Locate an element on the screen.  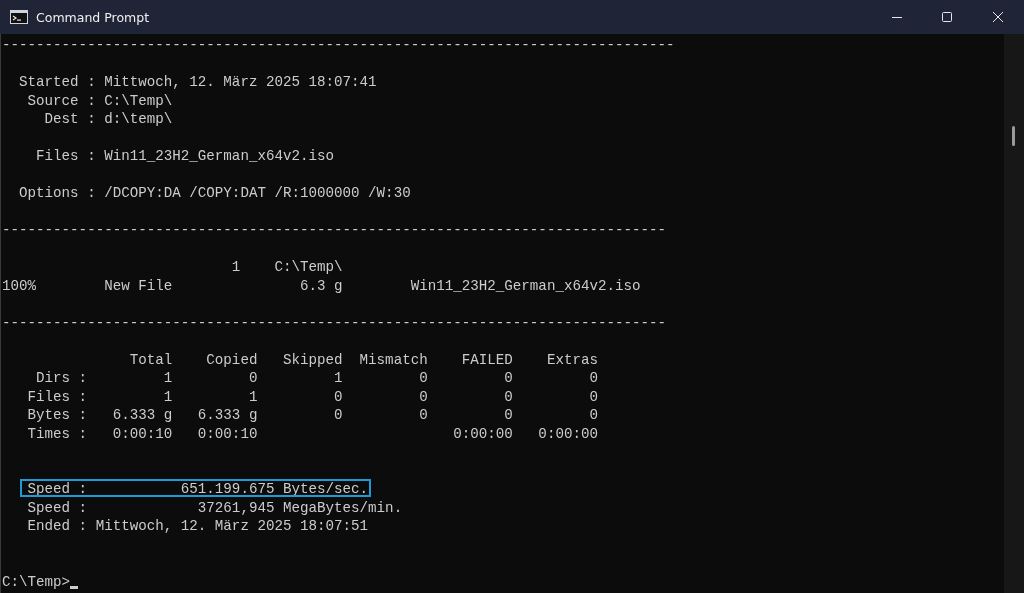
console-line: Times : 0:00:10 0:00:10 0:00:00 0:00:00 is located at coordinates (312, 433).